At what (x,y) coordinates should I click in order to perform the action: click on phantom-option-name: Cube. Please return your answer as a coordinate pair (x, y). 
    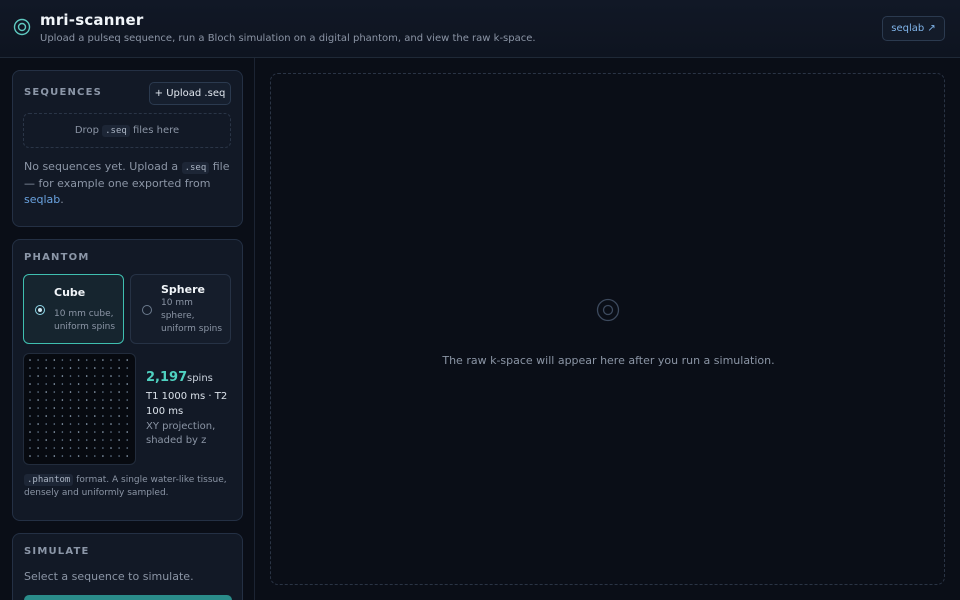
    Looking at the image, I should click on (70, 292).